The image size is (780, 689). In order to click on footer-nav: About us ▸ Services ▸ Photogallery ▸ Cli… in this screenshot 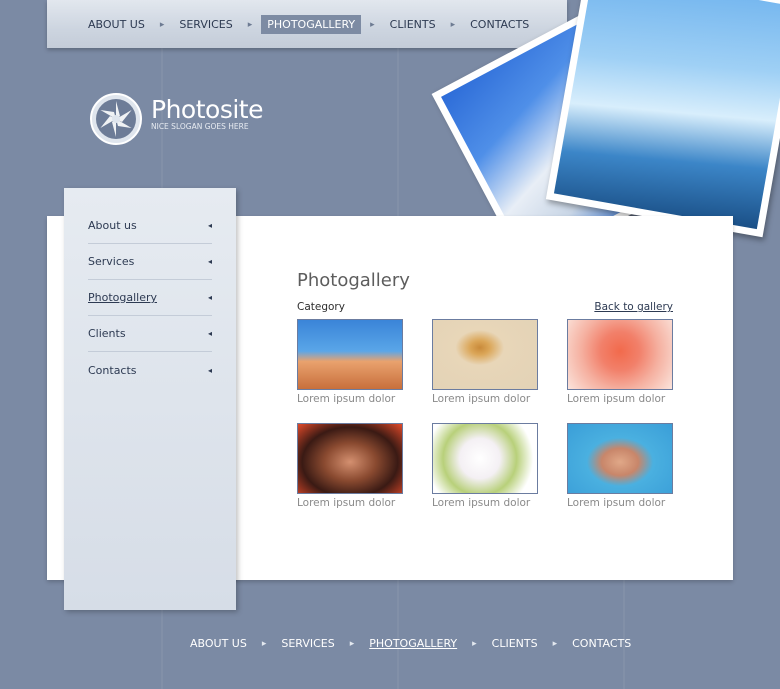, I will do `click(410, 643)`.